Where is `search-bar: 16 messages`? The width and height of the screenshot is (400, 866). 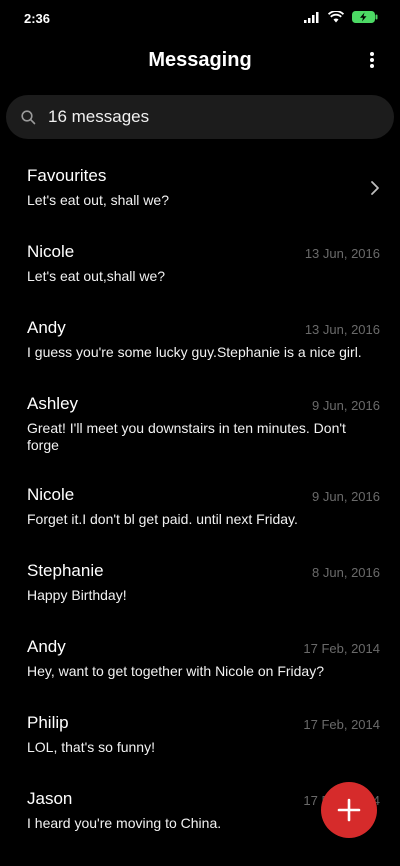 search-bar: 16 messages is located at coordinates (200, 117).